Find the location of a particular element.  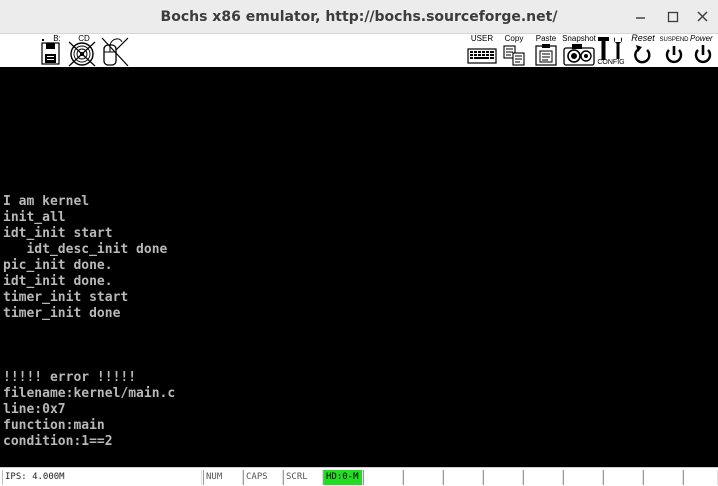

suspend-label: SUSPEND is located at coordinates (674, 40).